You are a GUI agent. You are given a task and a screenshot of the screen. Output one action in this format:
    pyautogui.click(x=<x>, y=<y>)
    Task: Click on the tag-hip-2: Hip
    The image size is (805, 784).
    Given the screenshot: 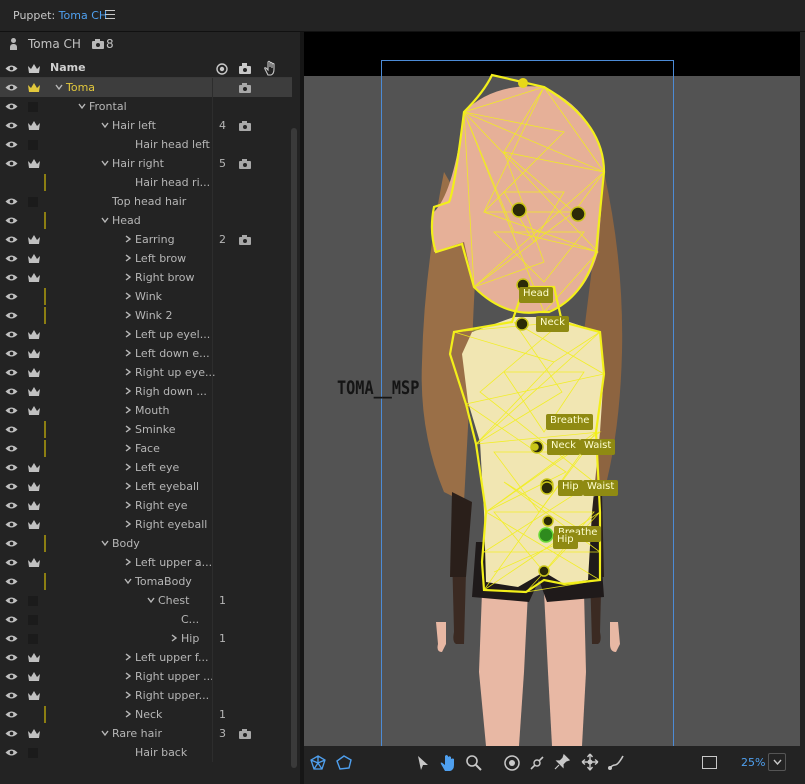 What is the action you would take?
    pyautogui.click(x=565, y=541)
    